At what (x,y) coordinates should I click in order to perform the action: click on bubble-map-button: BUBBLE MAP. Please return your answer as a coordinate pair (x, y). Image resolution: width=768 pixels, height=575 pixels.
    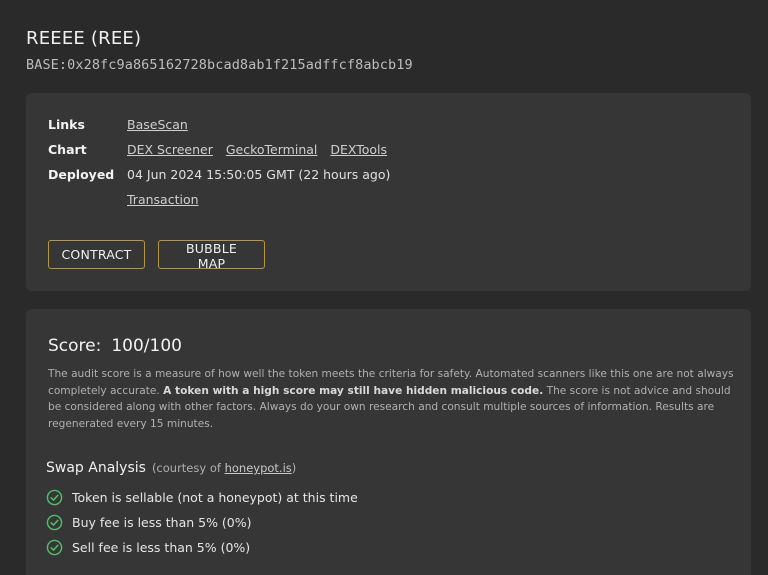
    Looking at the image, I should click on (211, 255).